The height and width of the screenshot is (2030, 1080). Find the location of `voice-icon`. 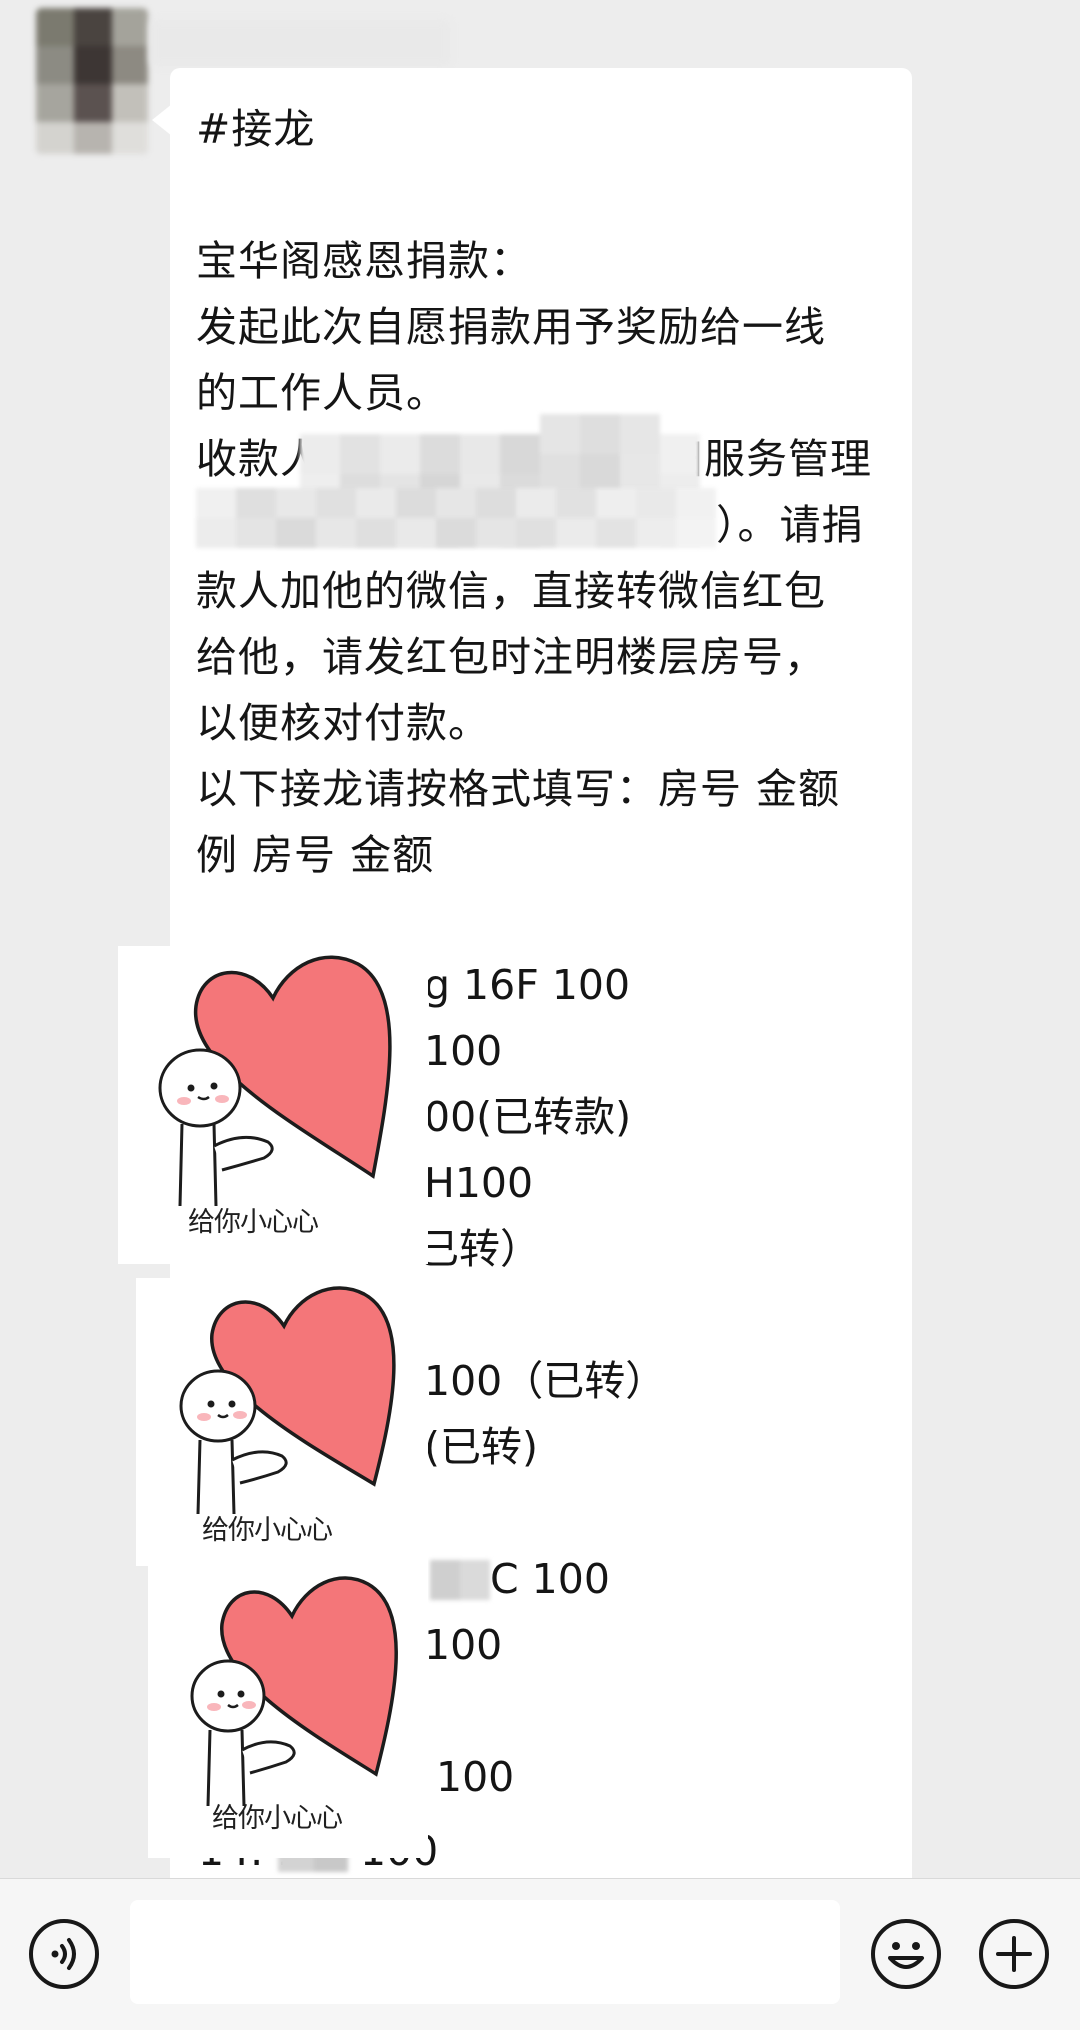

voice-icon is located at coordinates (64, 1954).